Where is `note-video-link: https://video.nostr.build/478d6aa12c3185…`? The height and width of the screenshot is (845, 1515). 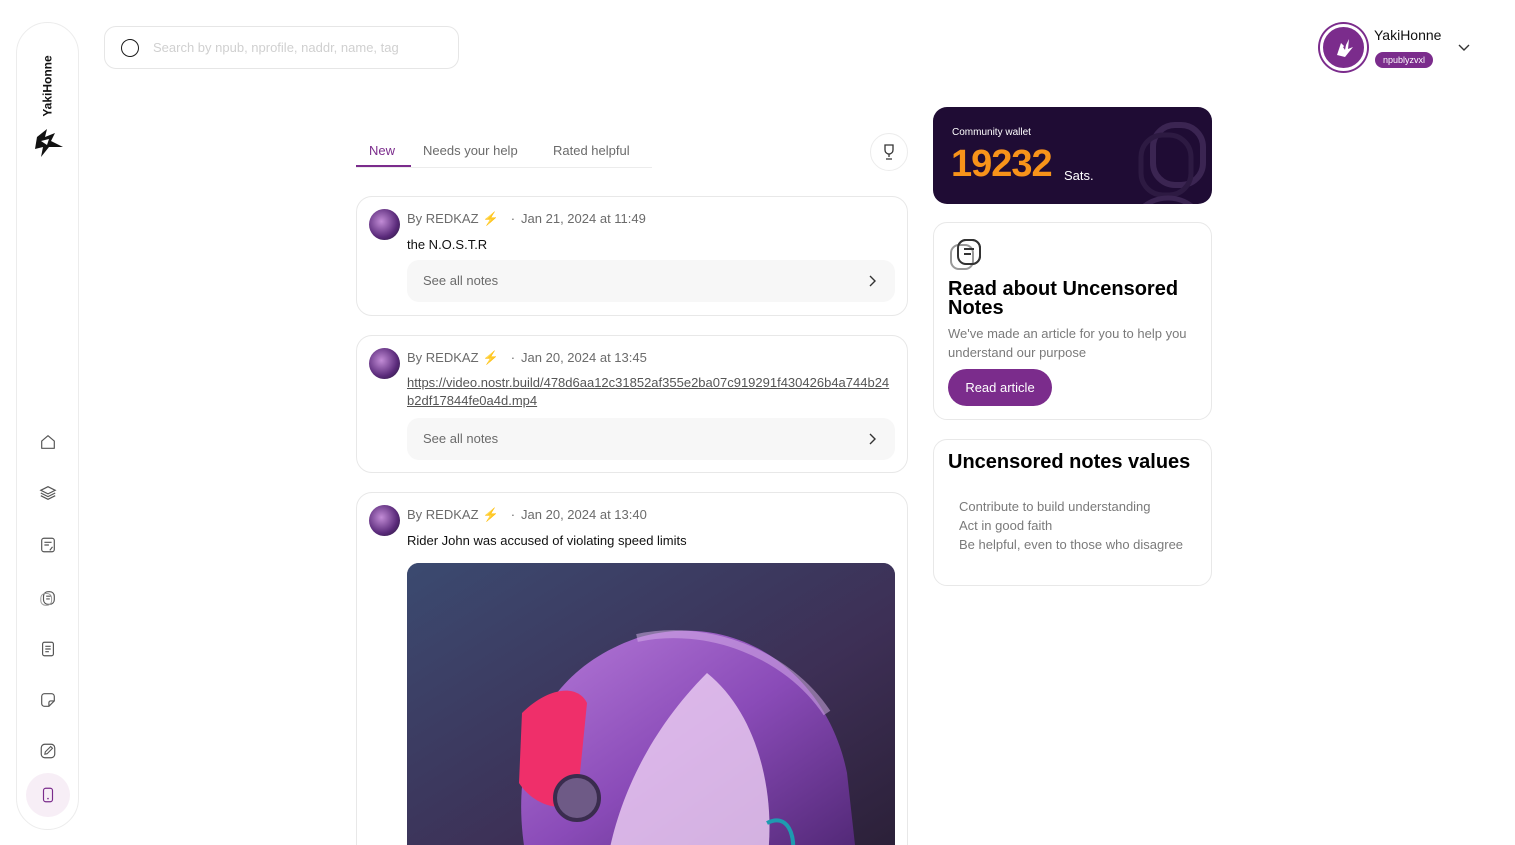
note-video-link: https://video.nostr.build/478d6aa12c3185… is located at coordinates (649, 392).